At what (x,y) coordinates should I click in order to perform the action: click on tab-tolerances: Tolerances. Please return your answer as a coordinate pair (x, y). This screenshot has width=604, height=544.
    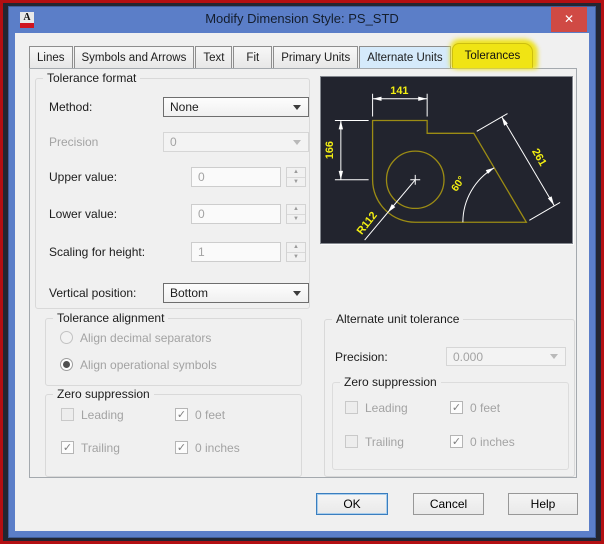
    Looking at the image, I should click on (492, 55).